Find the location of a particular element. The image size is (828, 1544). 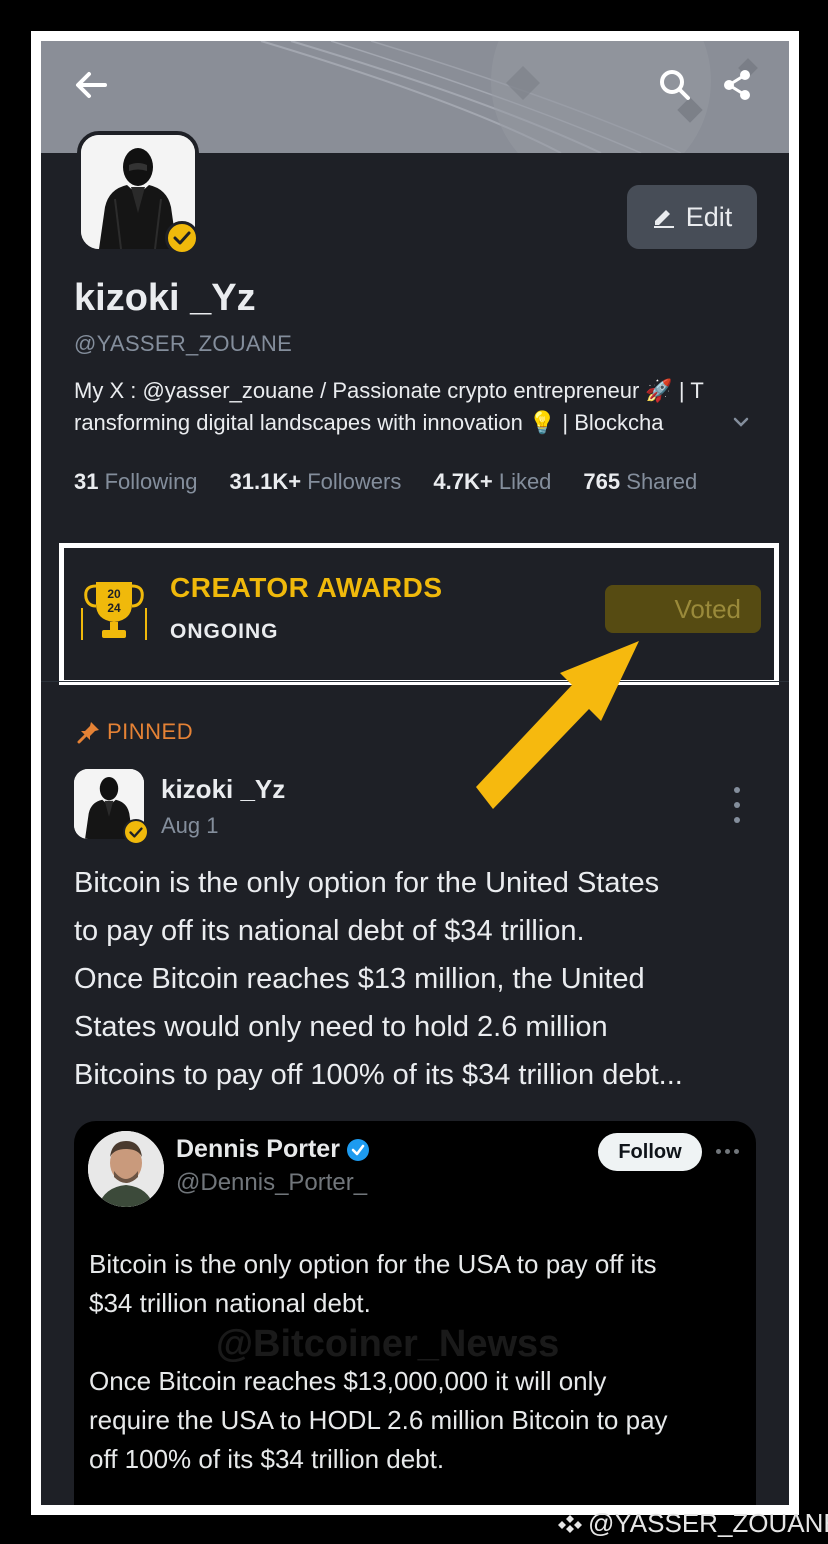

diamond-logo-icon is located at coordinates (570, 1523).